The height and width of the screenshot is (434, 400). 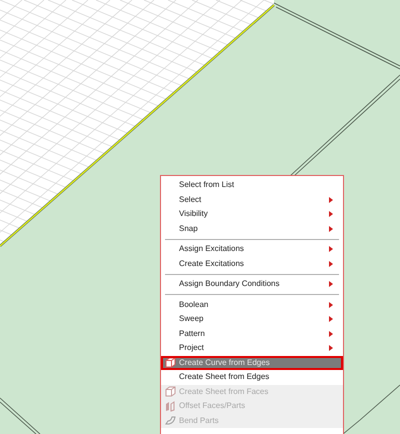 What do you see at coordinates (170, 420) in the screenshot?
I see `bend-icon` at bounding box center [170, 420].